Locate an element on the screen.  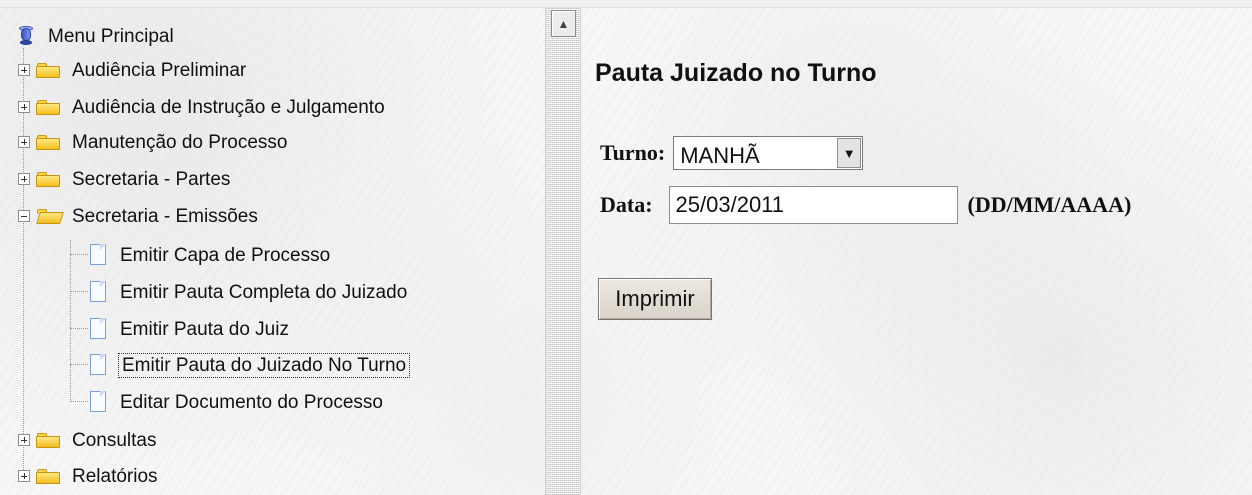
tree-item-emitir-capa: Emitir Capa de Processo is located at coordinates (209, 255).